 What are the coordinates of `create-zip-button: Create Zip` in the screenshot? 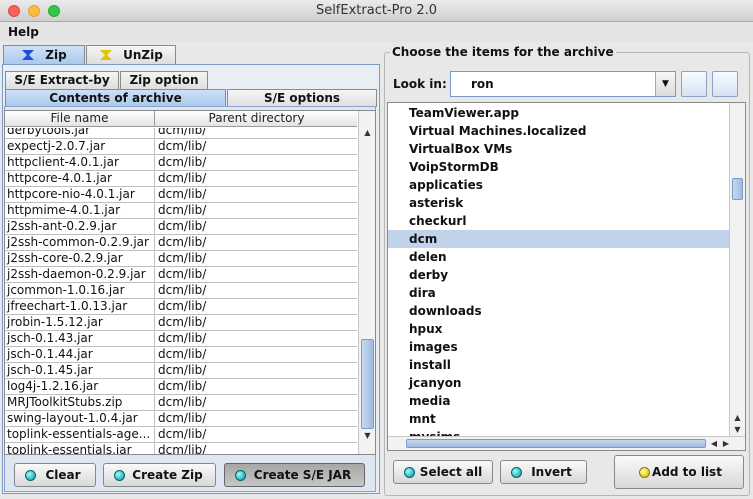 It's located at (159, 475).